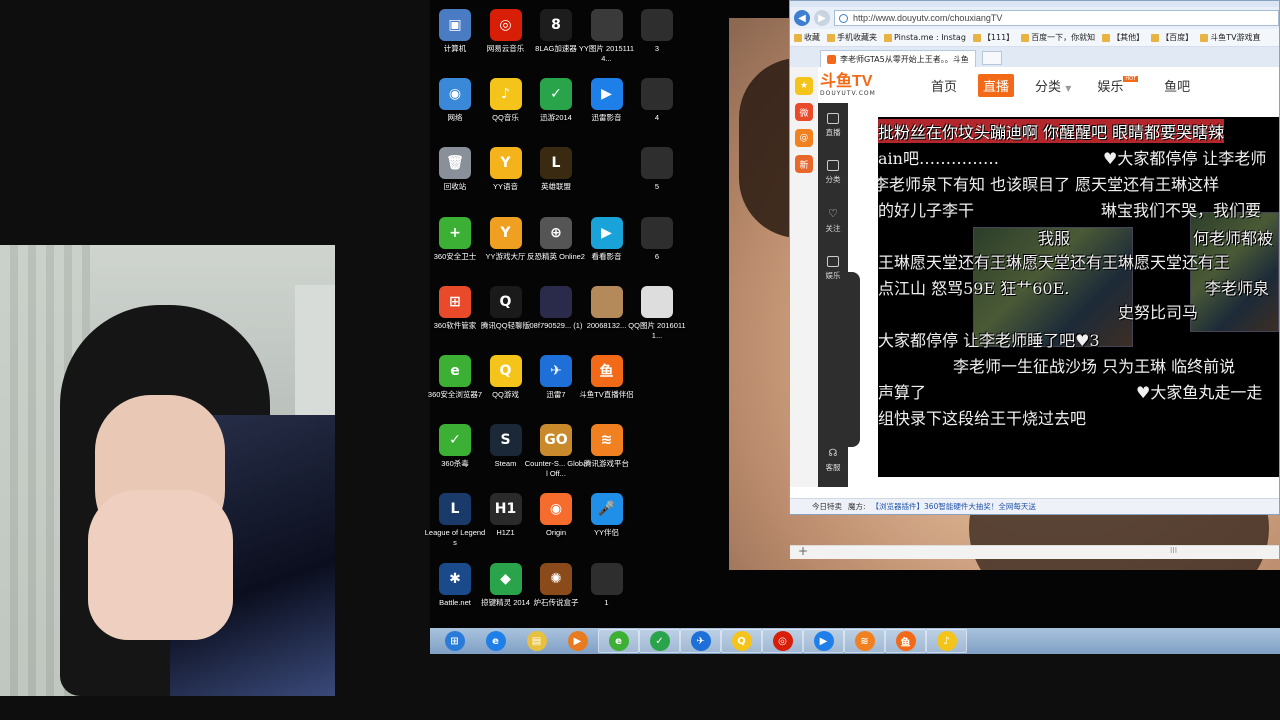 This screenshot has height=720, width=1280. Describe the element at coordinates (827, 506) in the screenshot. I see `today-sale-link: 今日特卖` at that location.